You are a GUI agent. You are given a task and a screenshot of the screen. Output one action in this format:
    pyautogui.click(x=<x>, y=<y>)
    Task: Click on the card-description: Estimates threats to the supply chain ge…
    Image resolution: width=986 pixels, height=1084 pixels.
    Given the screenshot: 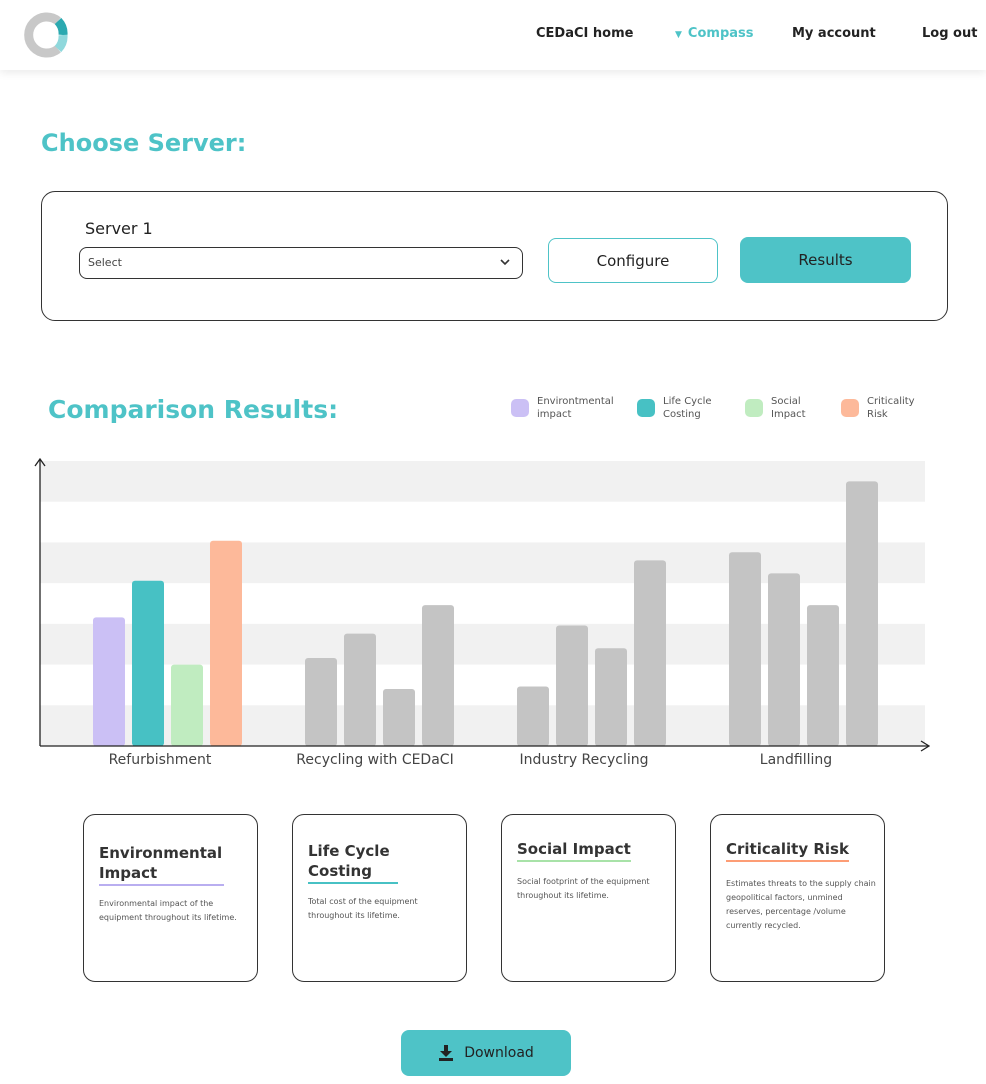 What is the action you would take?
    pyautogui.click(x=801, y=904)
    